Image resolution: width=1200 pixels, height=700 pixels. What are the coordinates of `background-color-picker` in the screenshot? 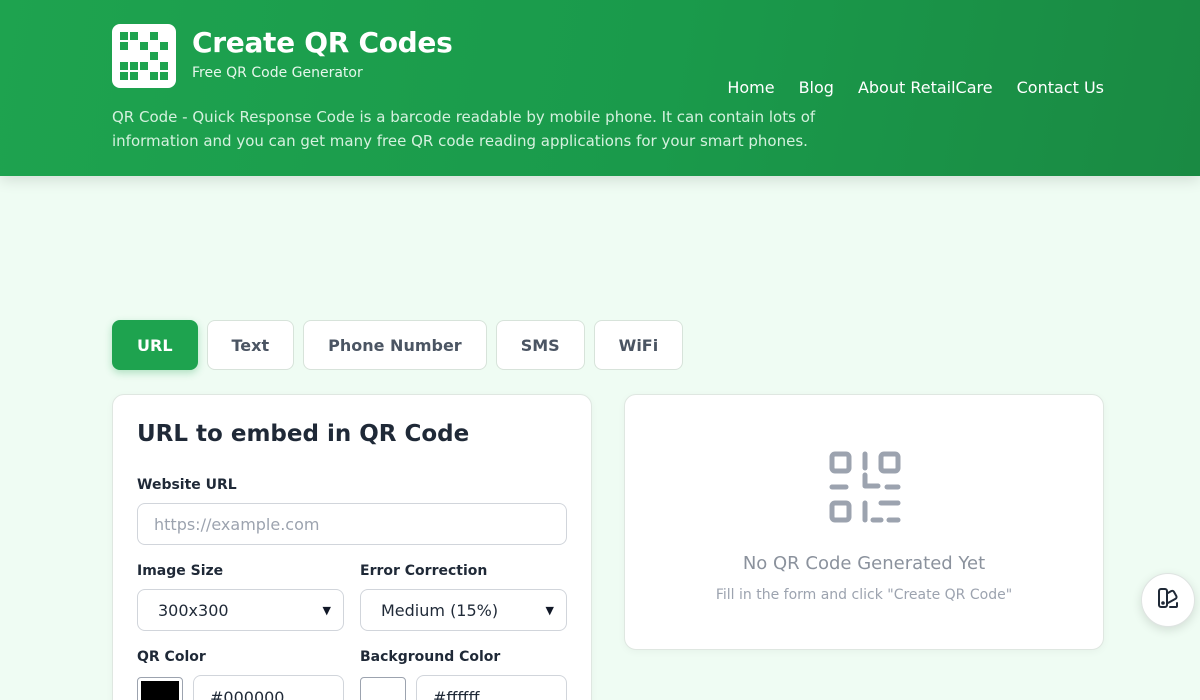 It's located at (383, 688).